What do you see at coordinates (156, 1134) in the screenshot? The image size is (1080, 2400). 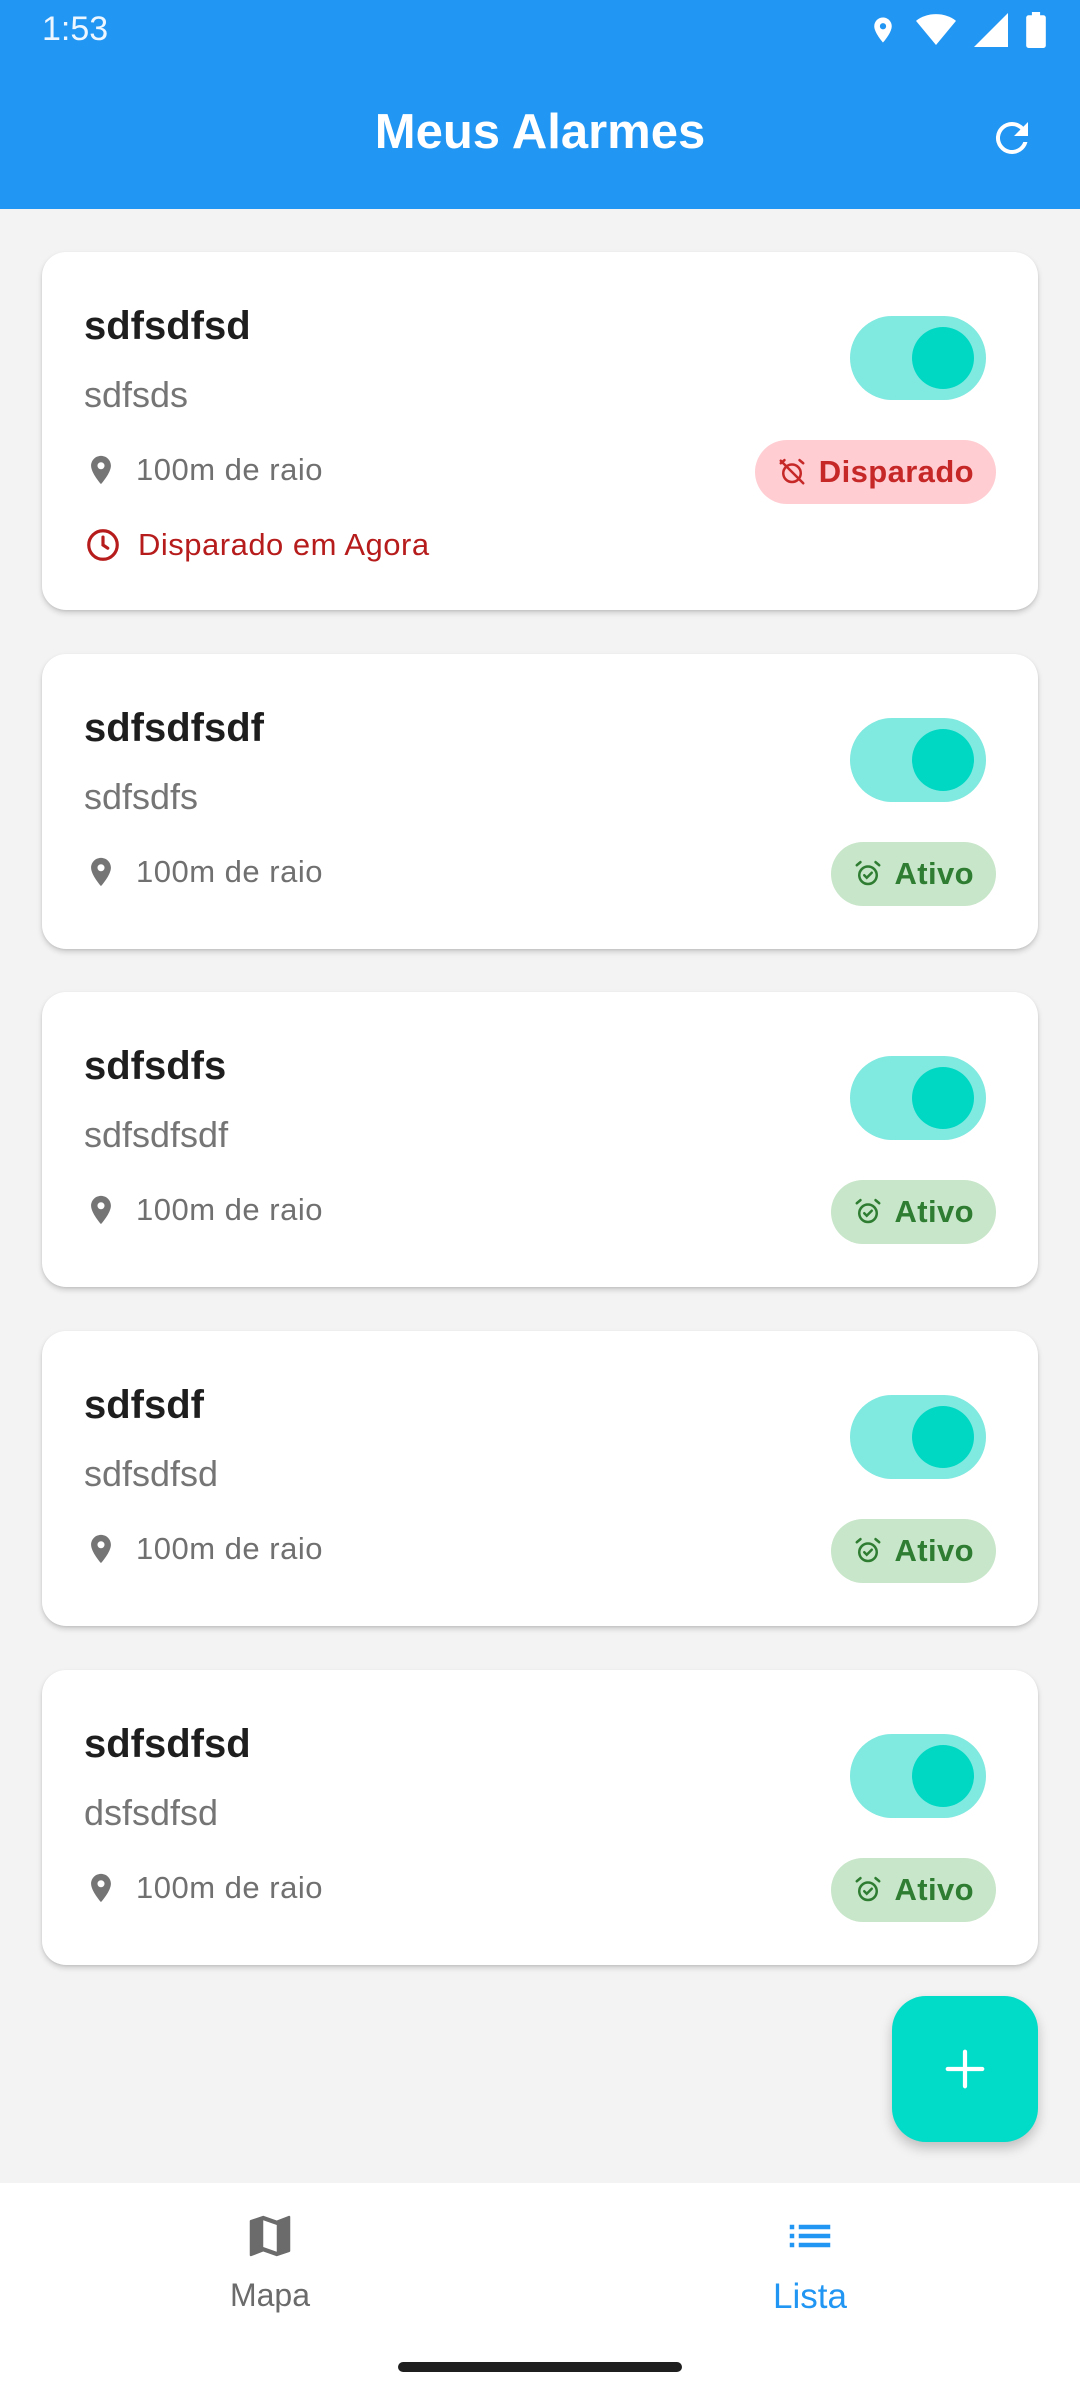 I see `alarm-description: sdfsdfsdf` at bounding box center [156, 1134].